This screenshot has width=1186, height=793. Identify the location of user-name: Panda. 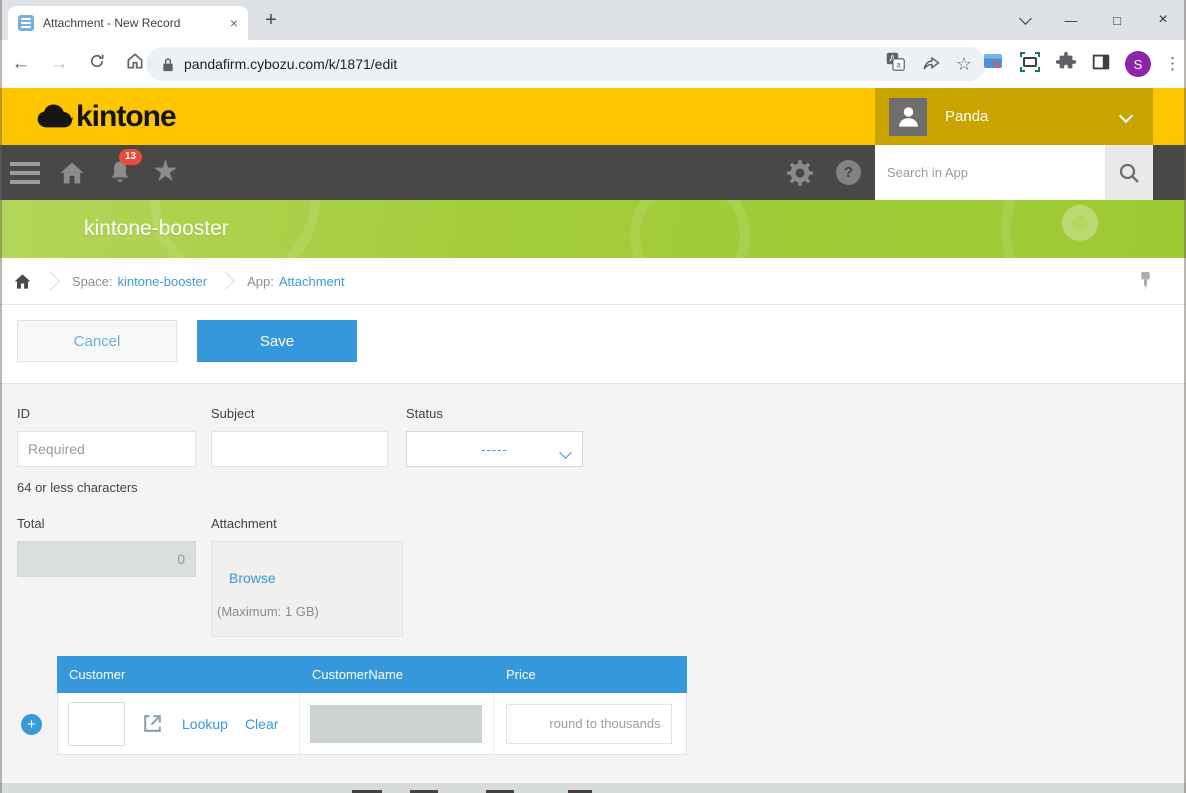
(967, 116).